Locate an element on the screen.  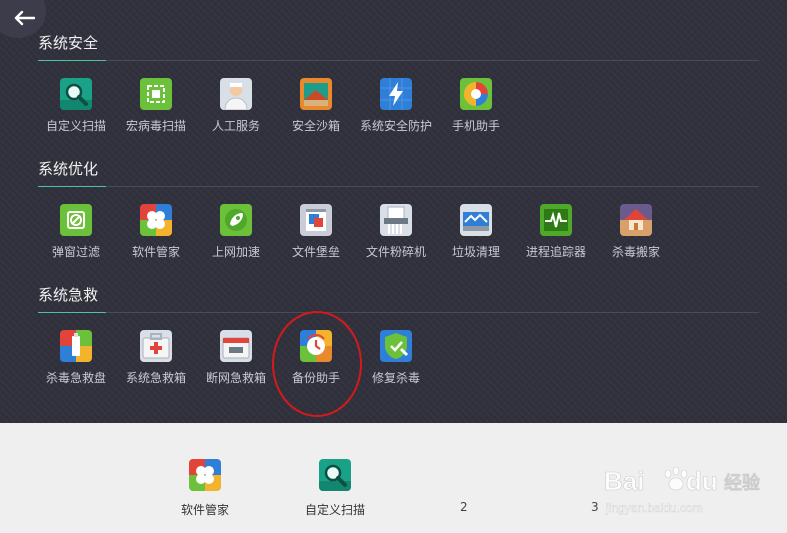
tool-system-rescue-kit: 系统急救箱 is located at coordinates (156, 358).